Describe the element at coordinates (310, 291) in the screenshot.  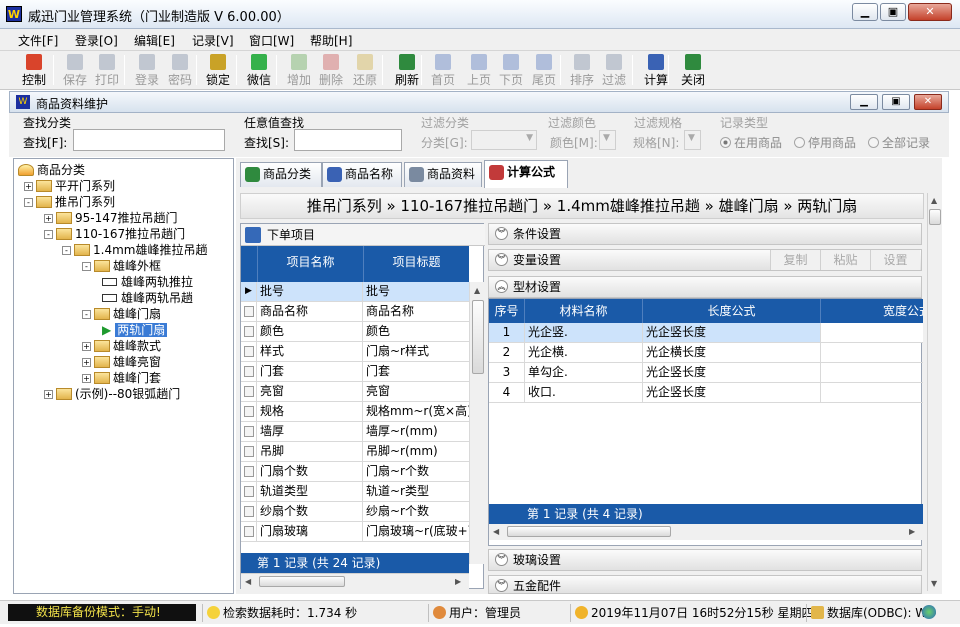
I see `cell-item-name: 批号` at that location.